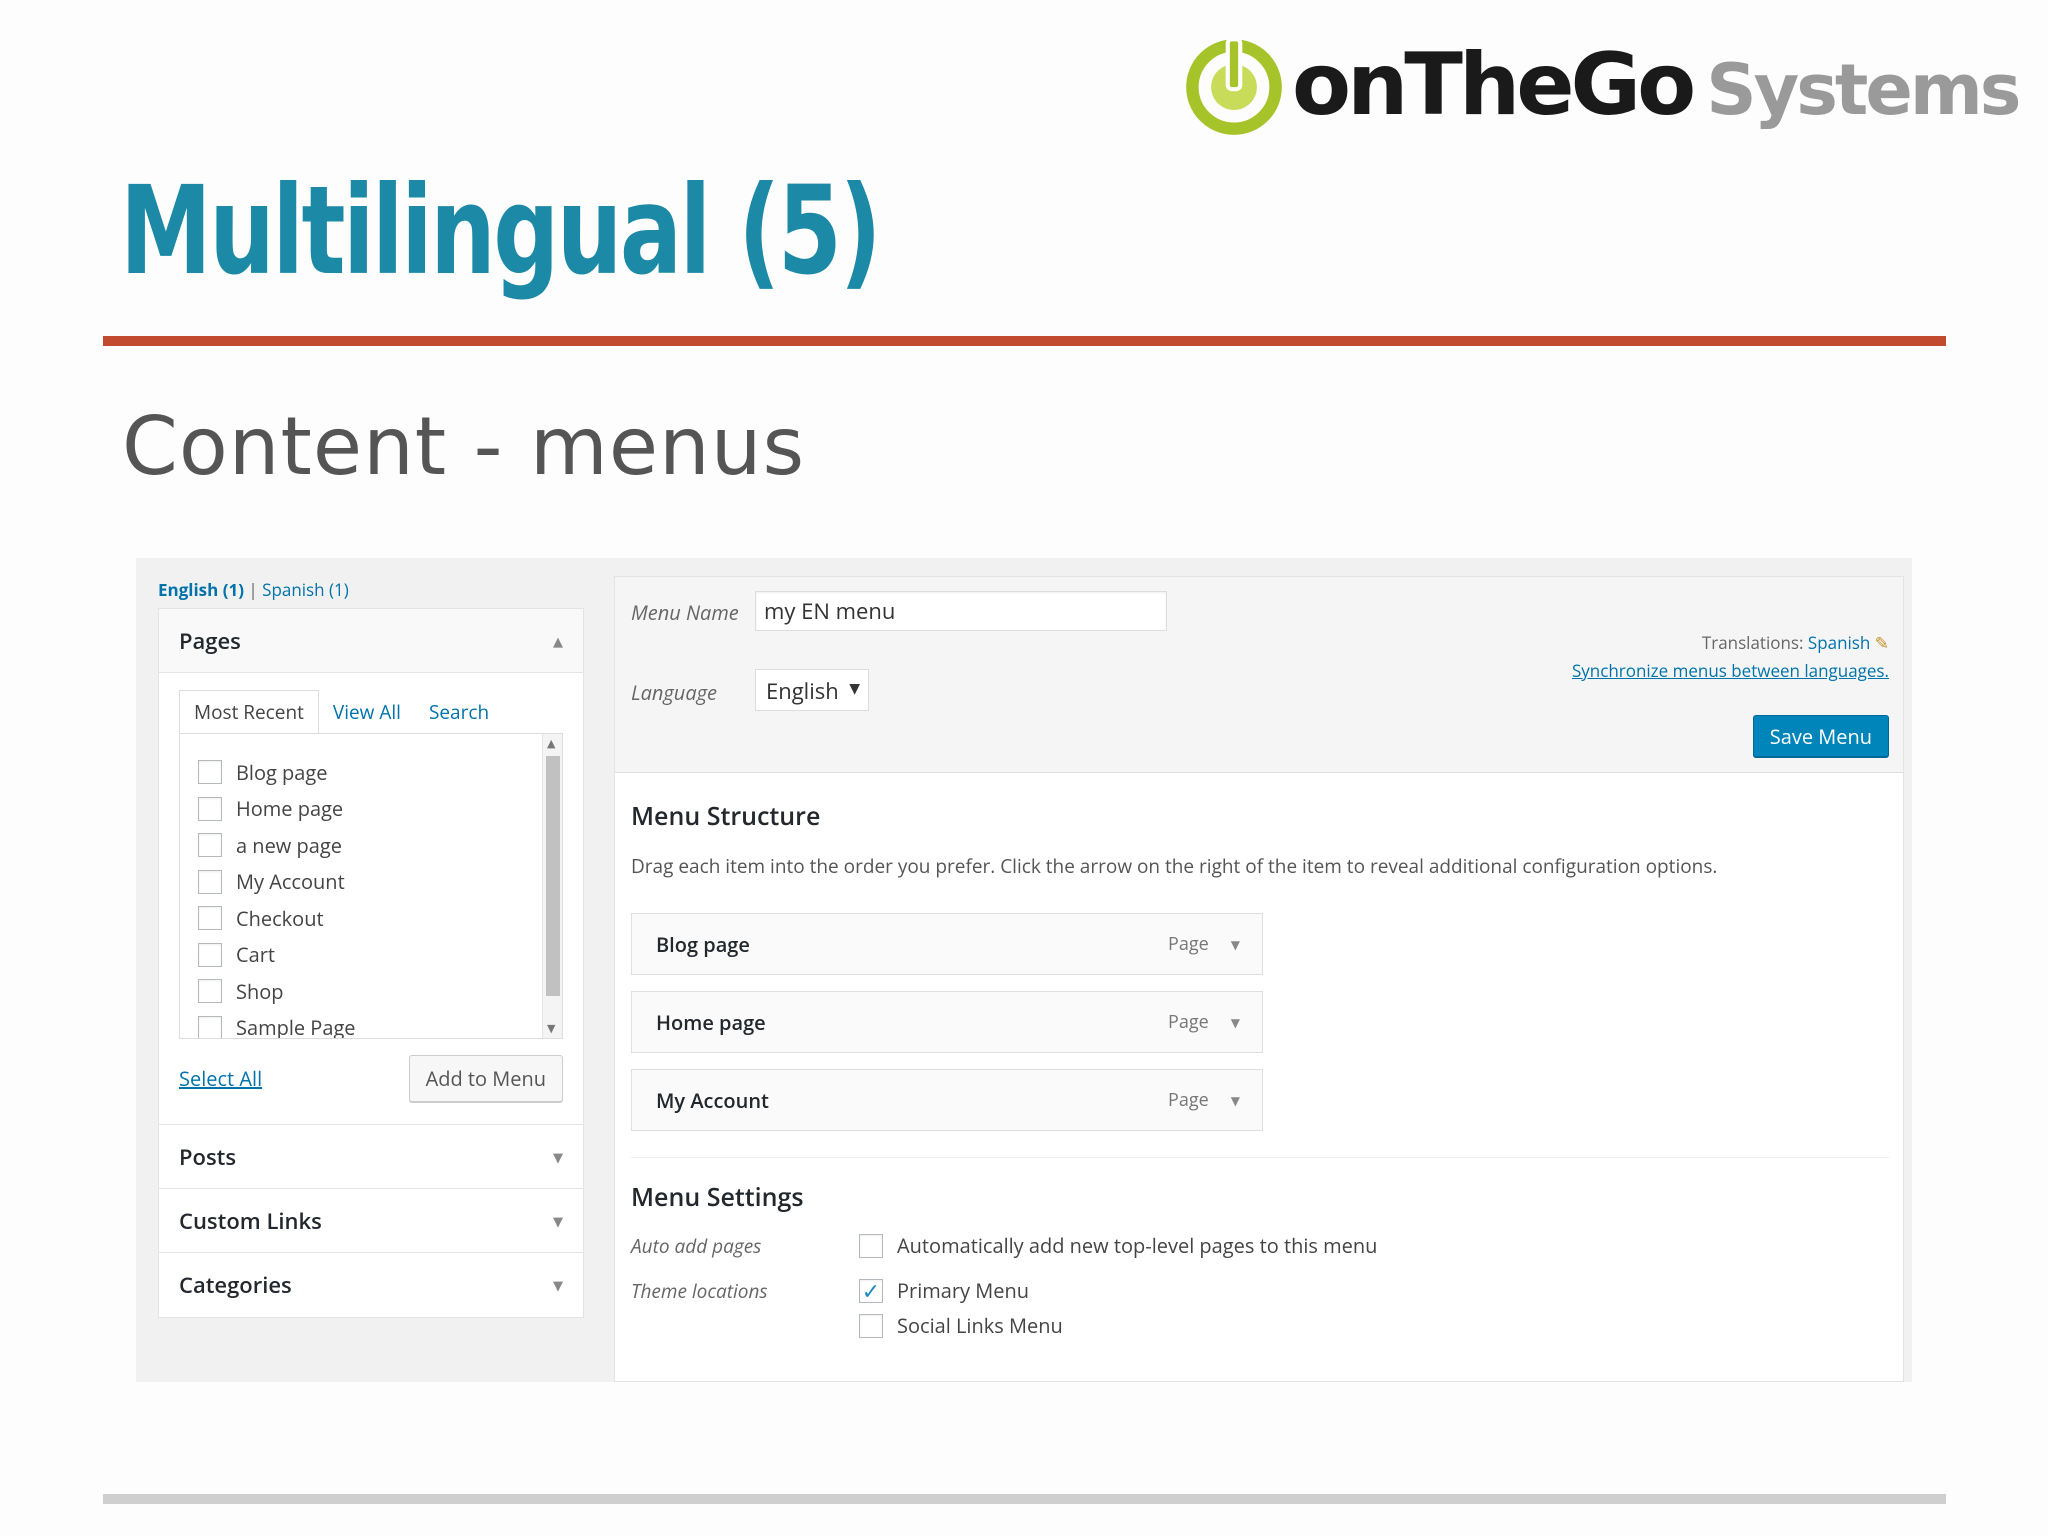 The width and height of the screenshot is (2048, 1536). What do you see at coordinates (305, 589) in the screenshot?
I see `lang-spanish-link: Spanish (1)` at bounding box center [305, 589].